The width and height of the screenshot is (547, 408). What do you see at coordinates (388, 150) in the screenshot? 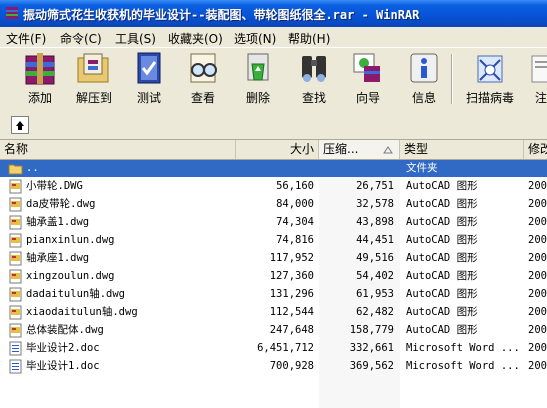
I see `sort-ascending-icon` at bounding box center [388, 150].